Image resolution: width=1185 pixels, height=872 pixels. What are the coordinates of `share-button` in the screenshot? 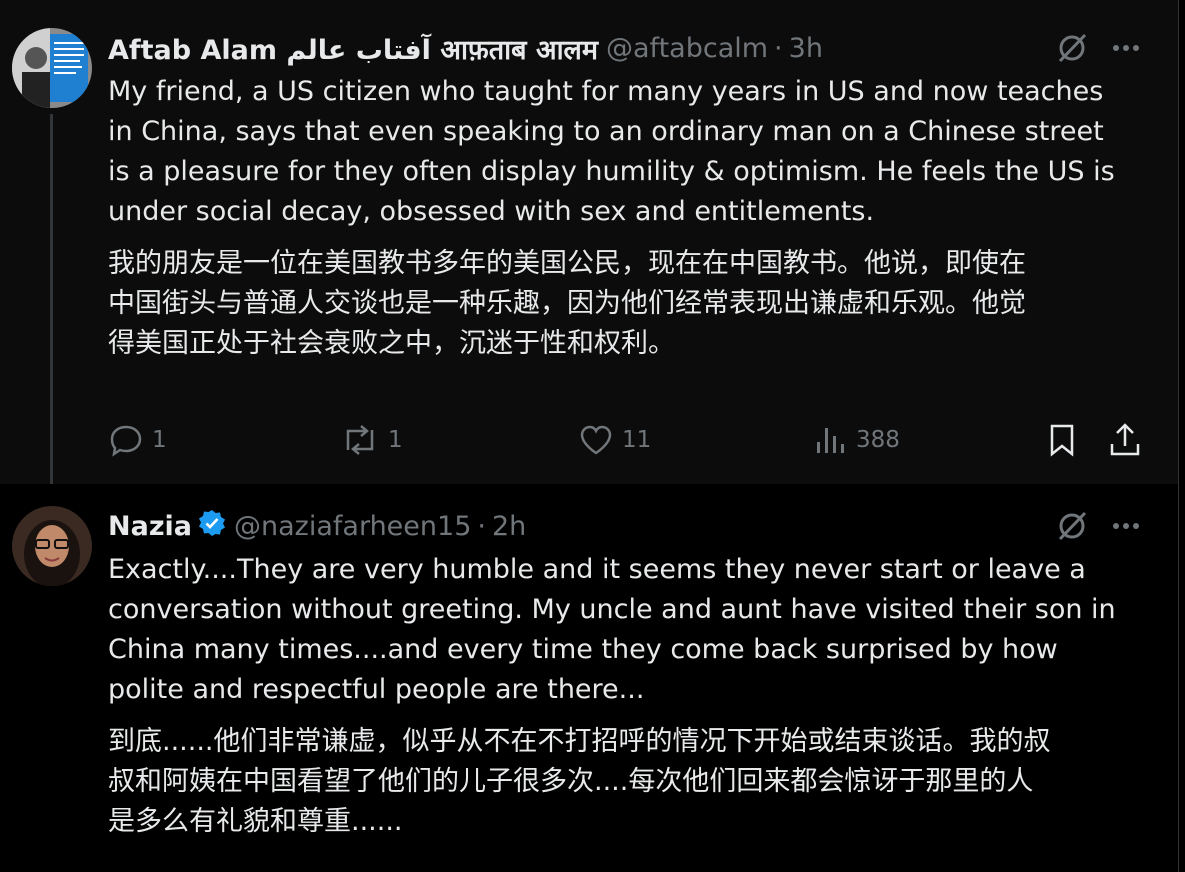 It's located at (1129, 440).